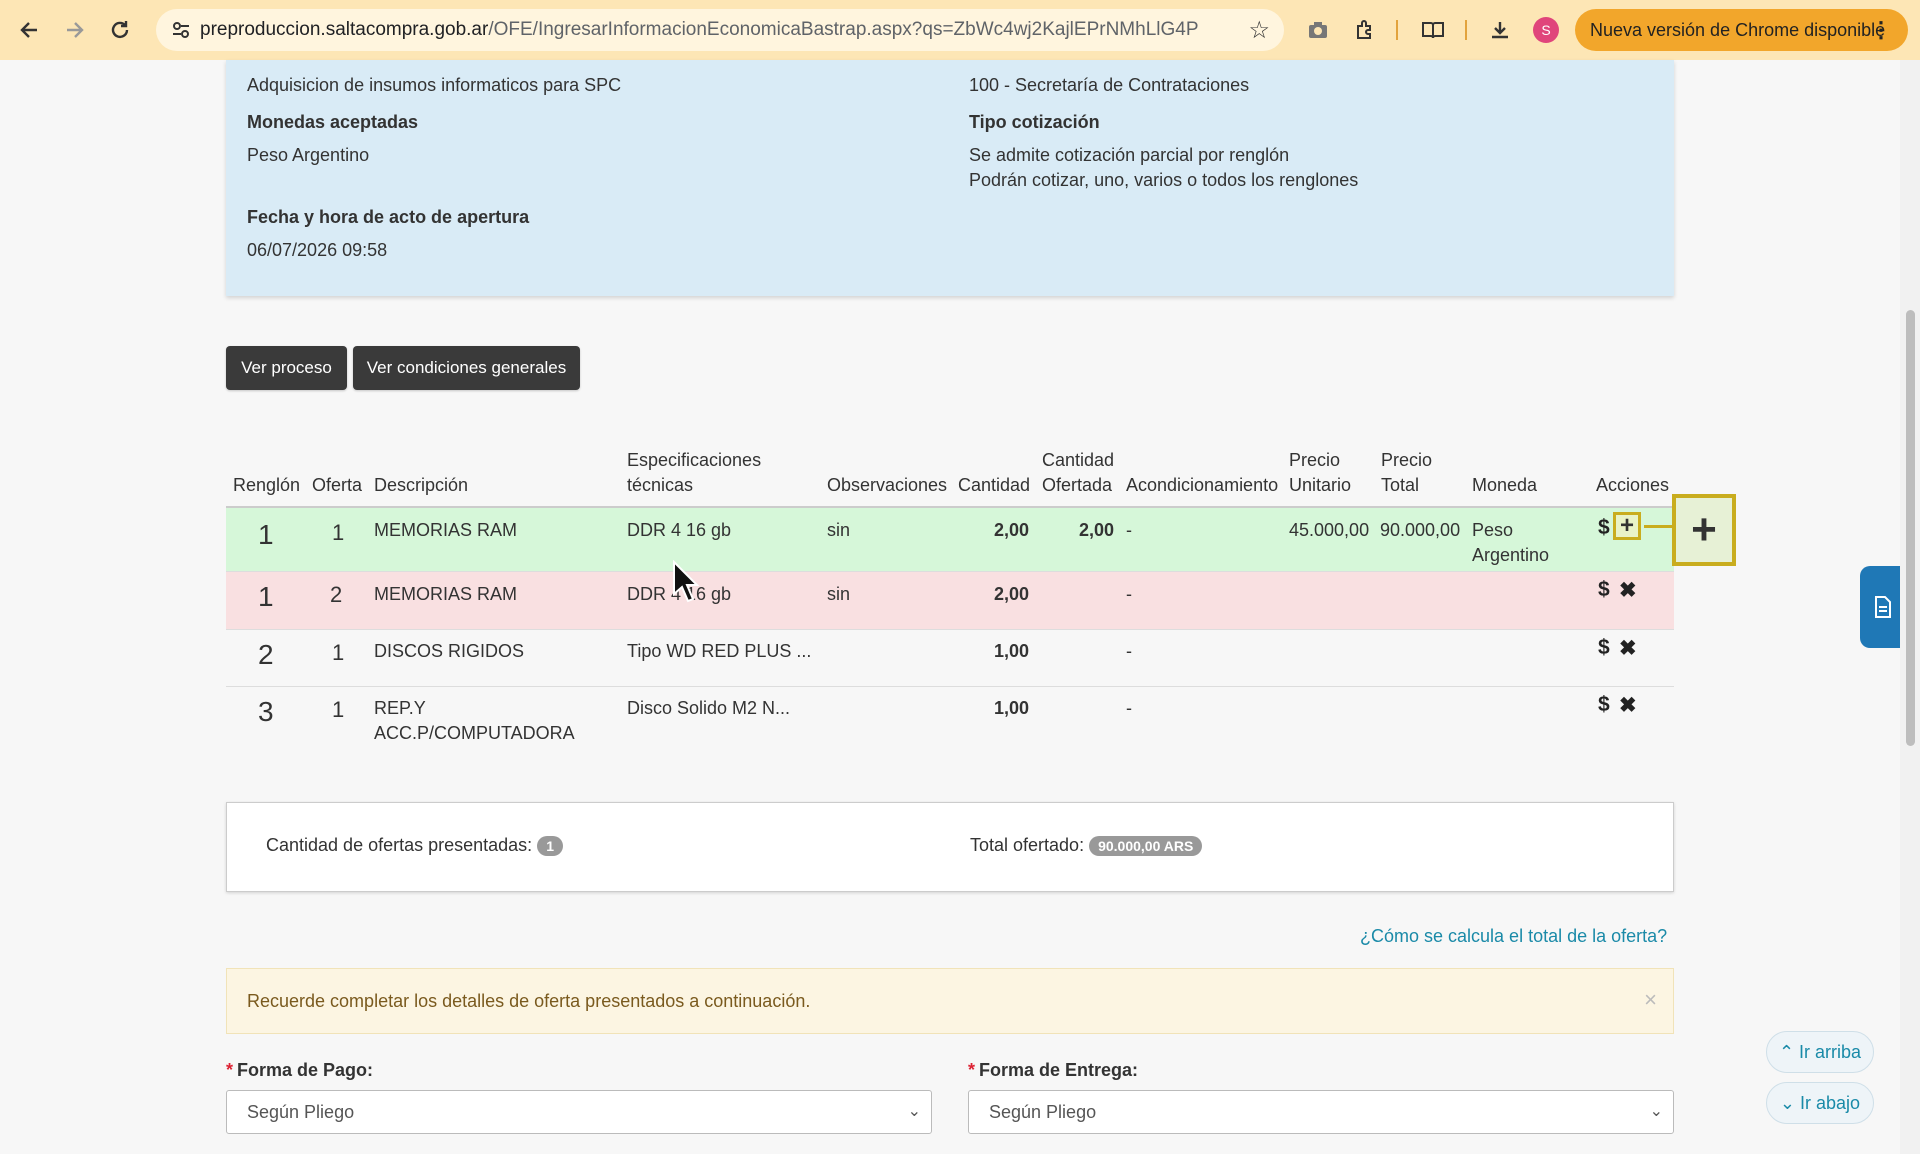  What do you see at coordinates (550, 846) in the screenshot?
I see `ofertas-count-badge: 1` at bounding box center [550, 846].